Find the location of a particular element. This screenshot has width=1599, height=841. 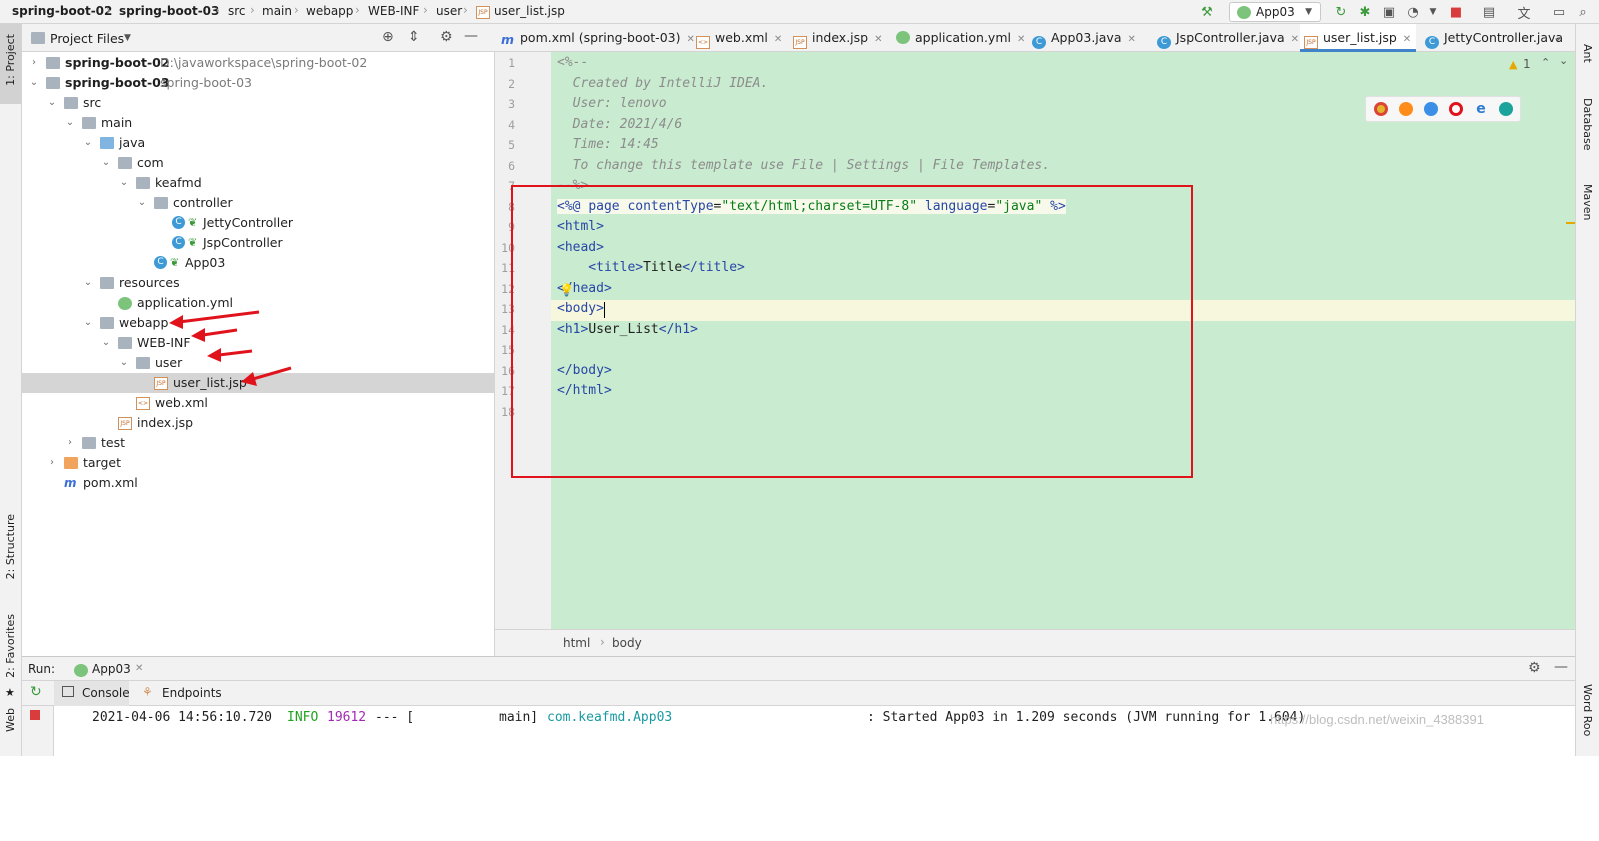

tree-row-resources: ⌄ resources is located at coordinates (258, 283).